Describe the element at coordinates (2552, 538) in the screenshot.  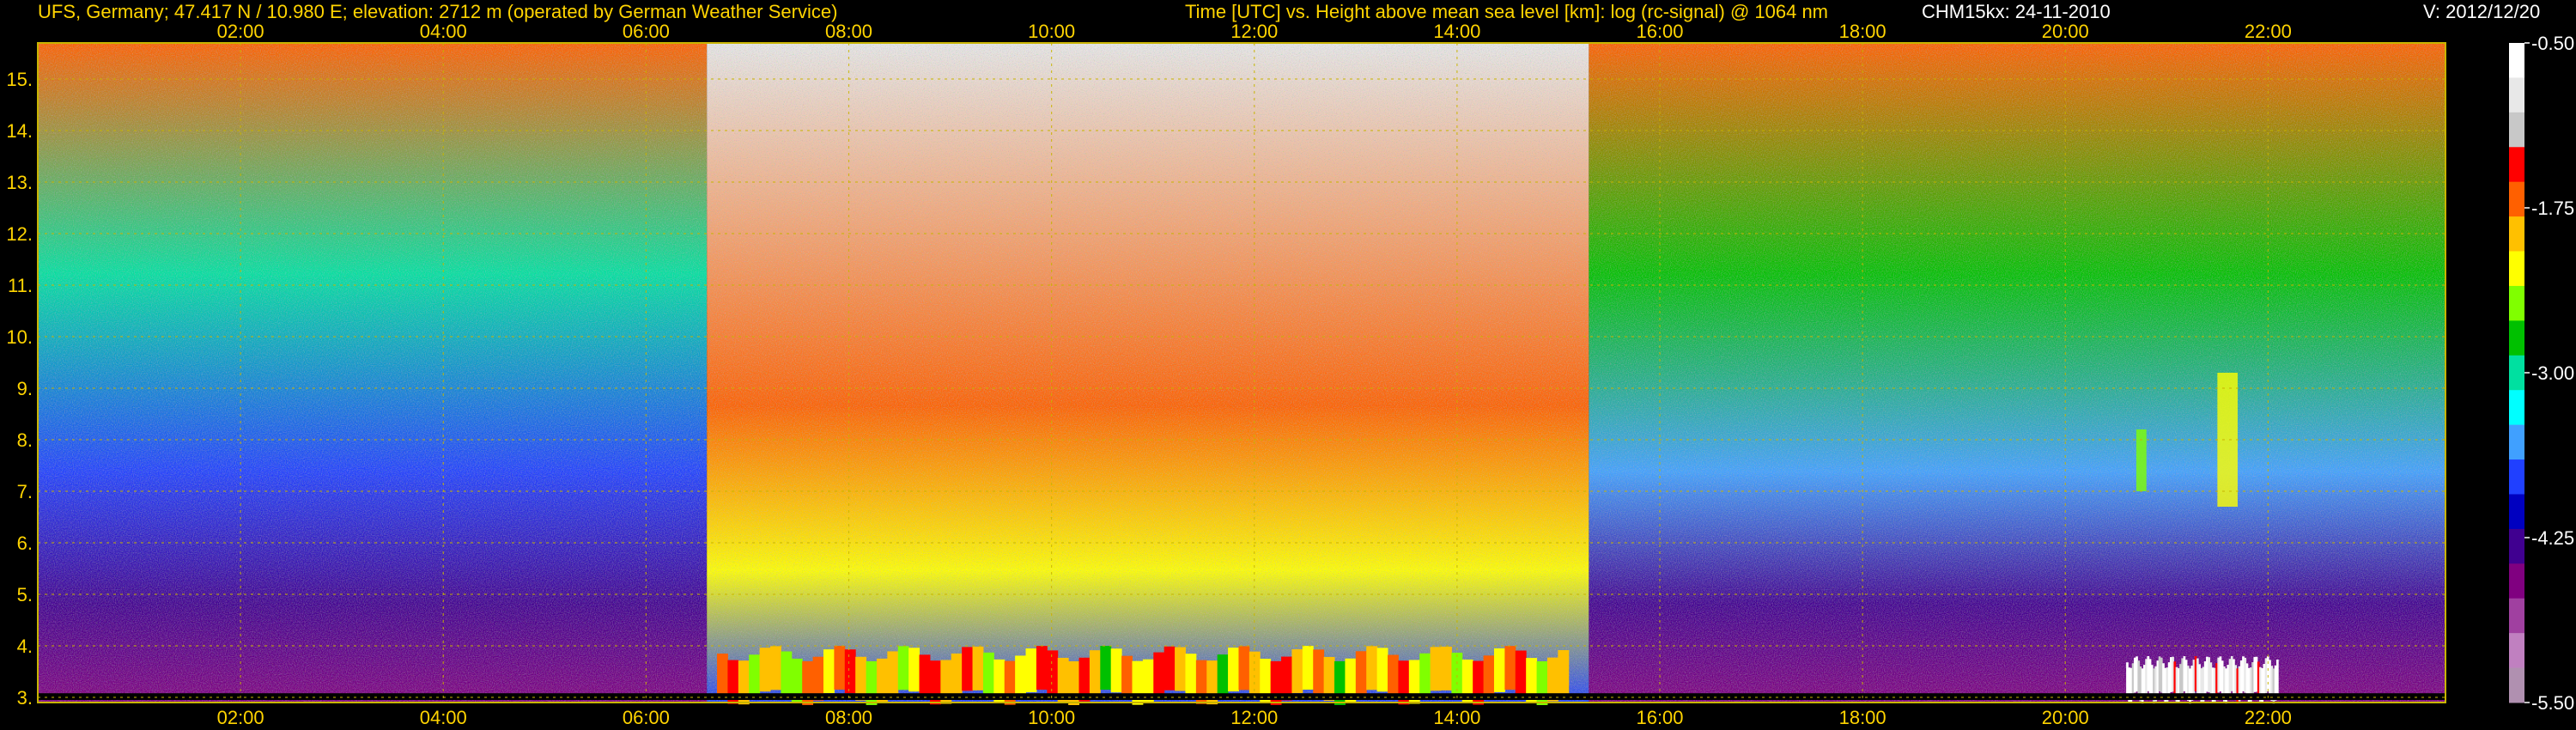
I see `colorbar-tick-label: -4.25` at that location.